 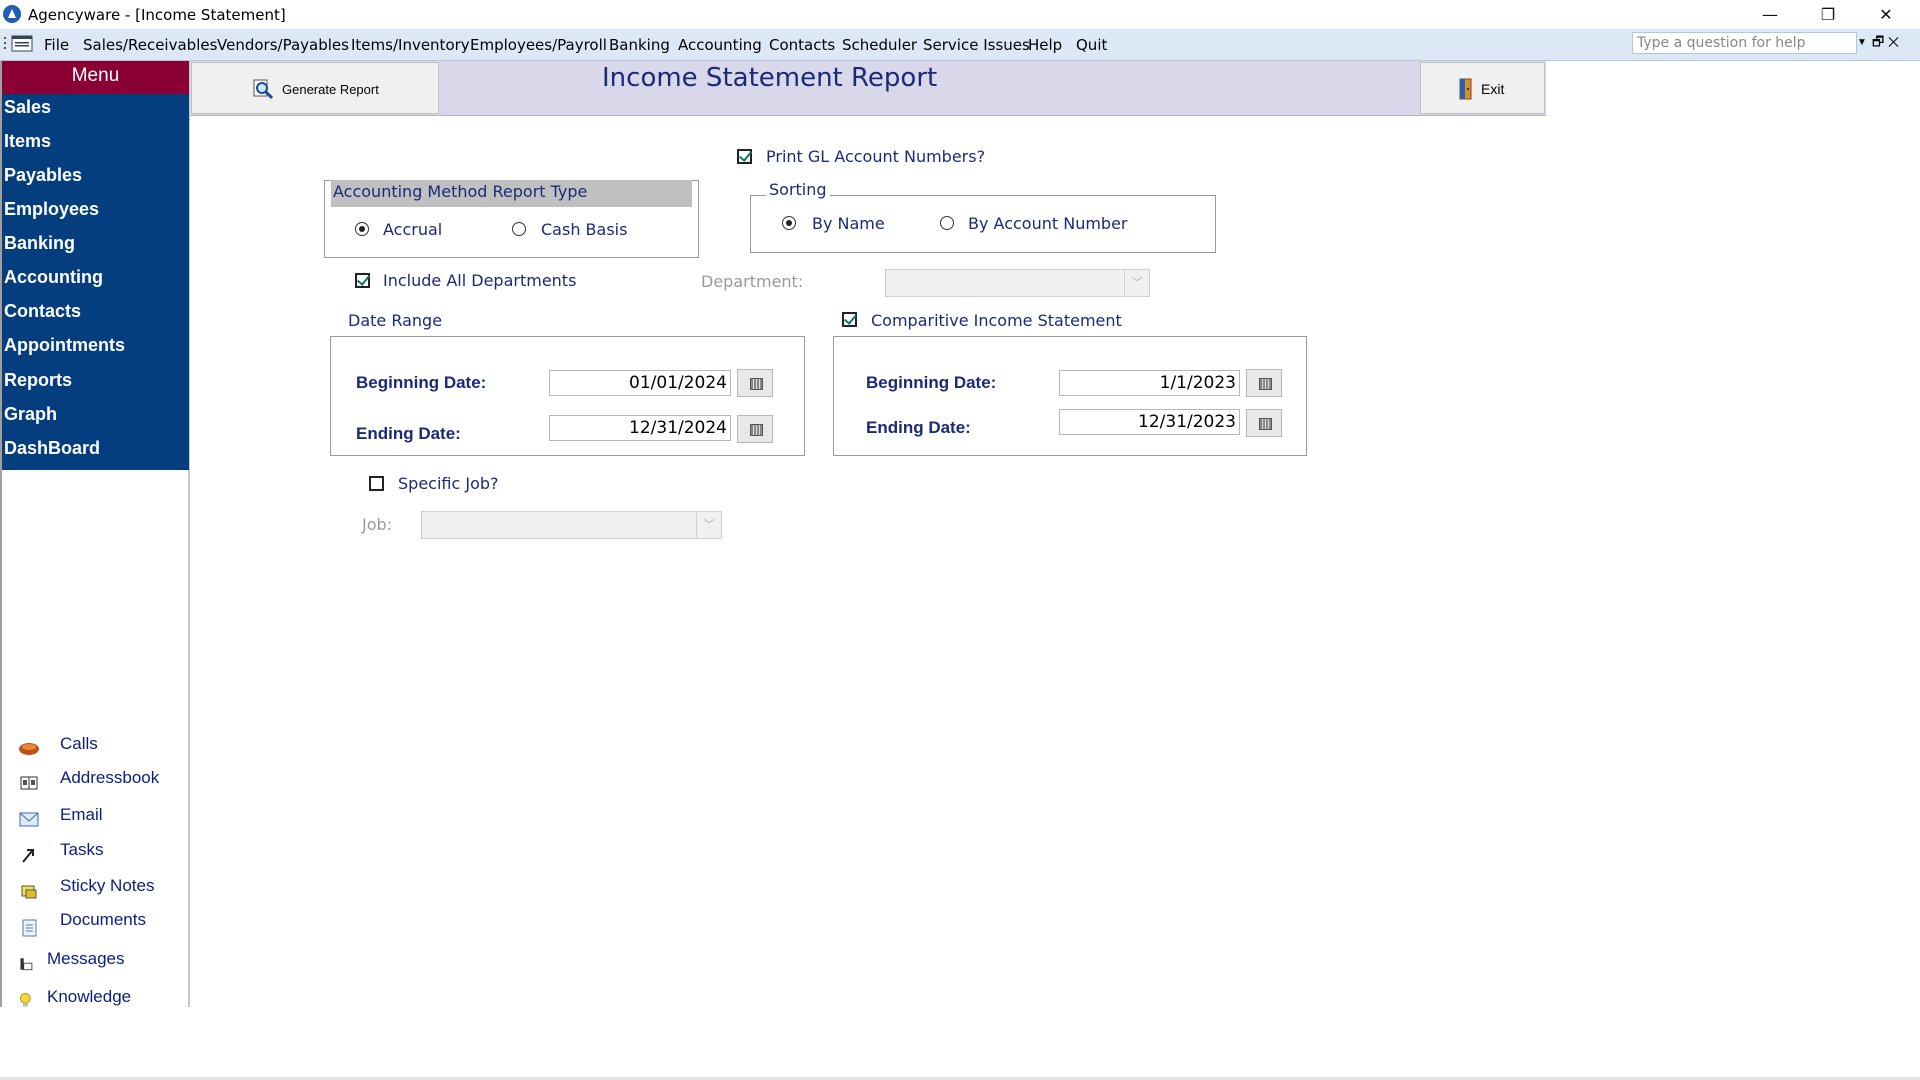 I want to click on specific-job-checkbox, so click(x=376, y=483).